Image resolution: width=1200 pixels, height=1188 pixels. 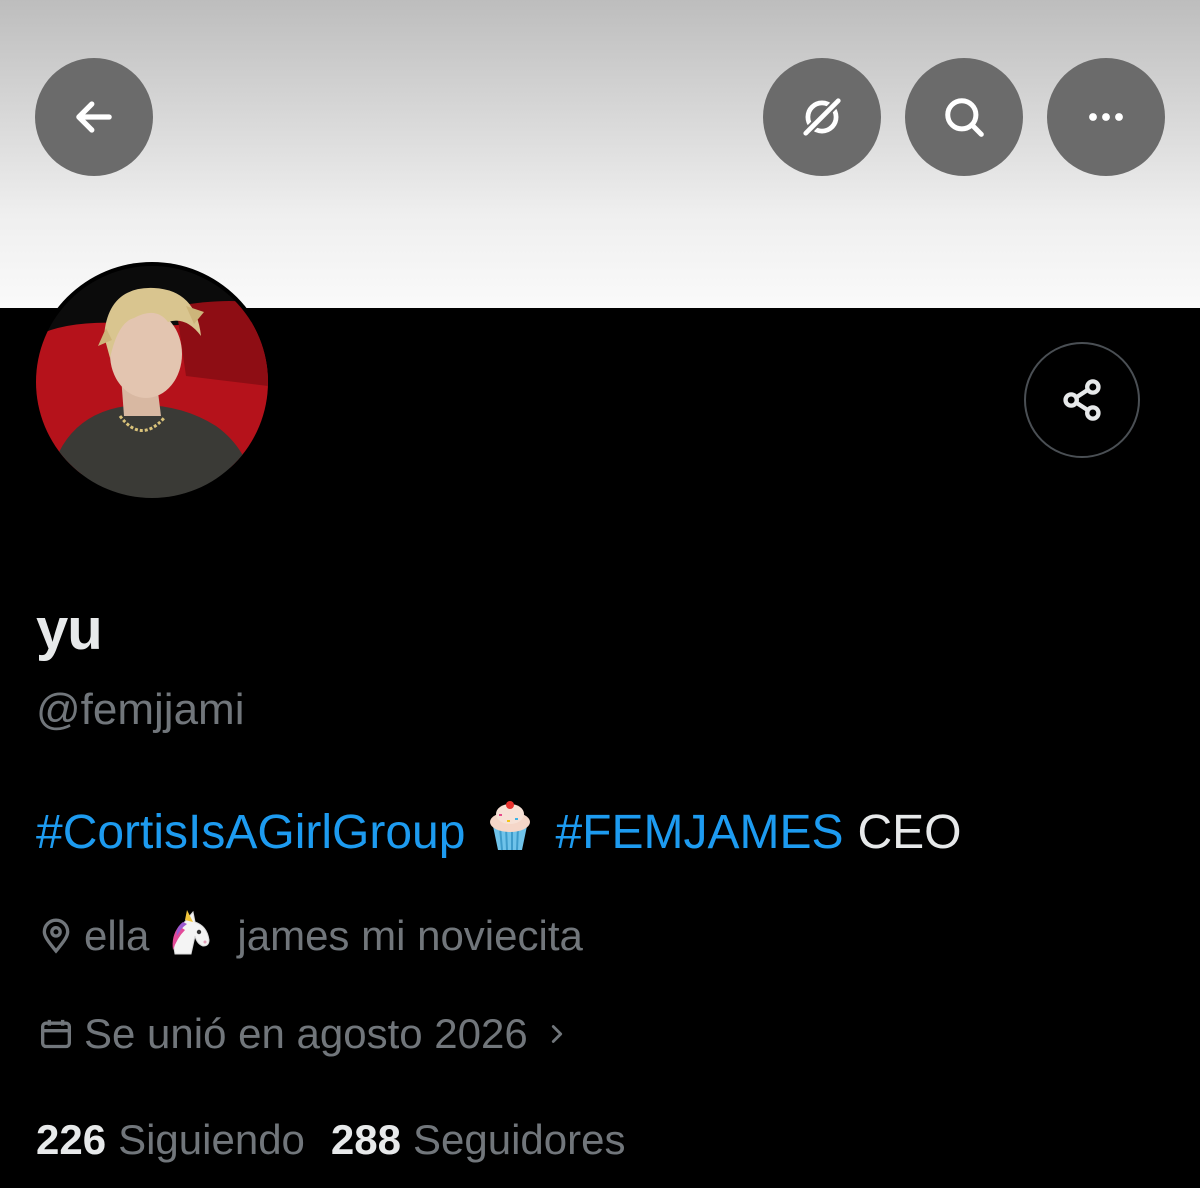 I want to click on followers-label: Seguidores, so click(x=519, y=1139).